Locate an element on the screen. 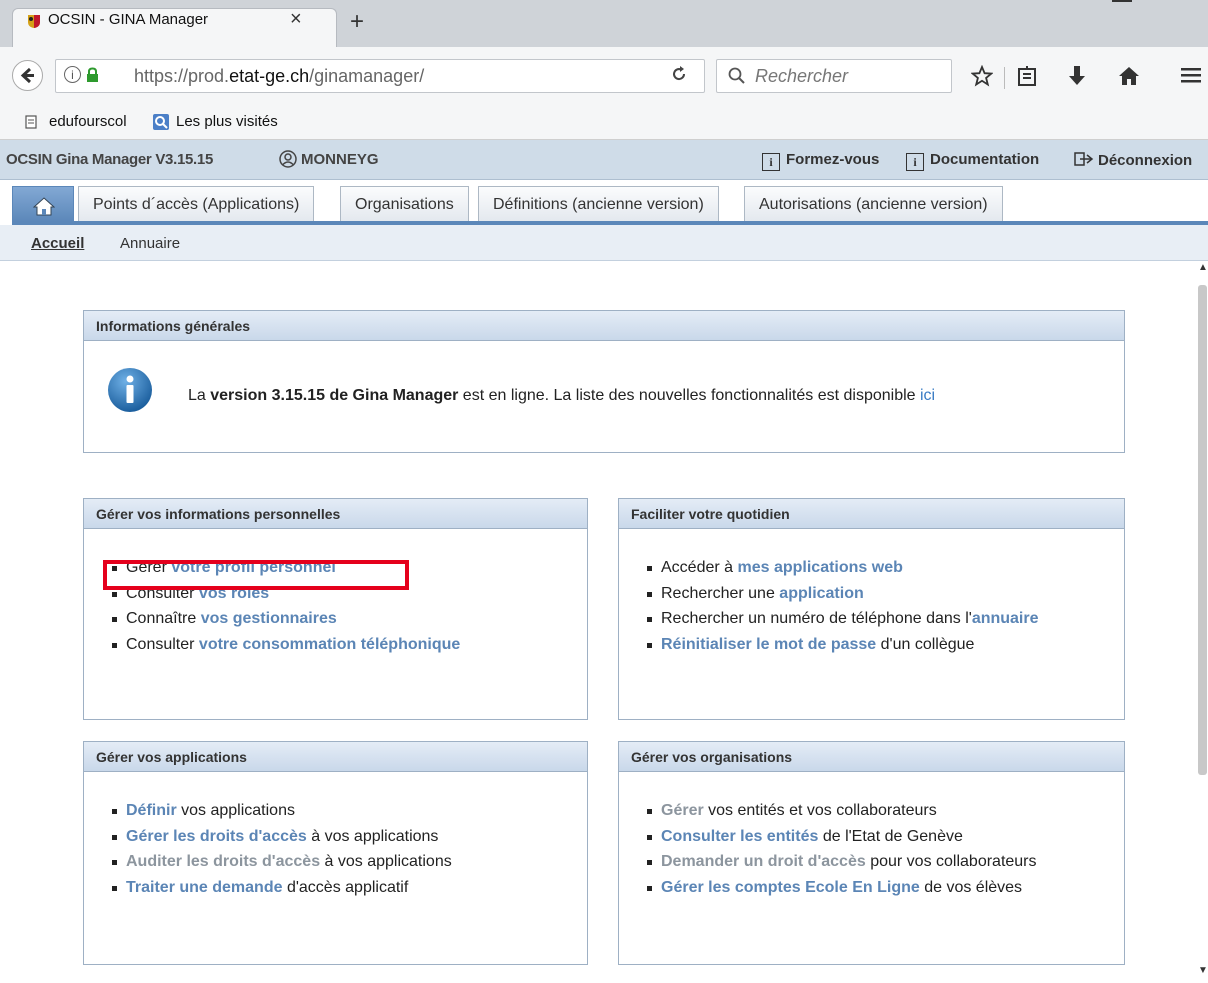 The height and width of the screenshot is (983, 1208). request-access-link: Demander un droit d'accès is located at coordinates (763, 861).